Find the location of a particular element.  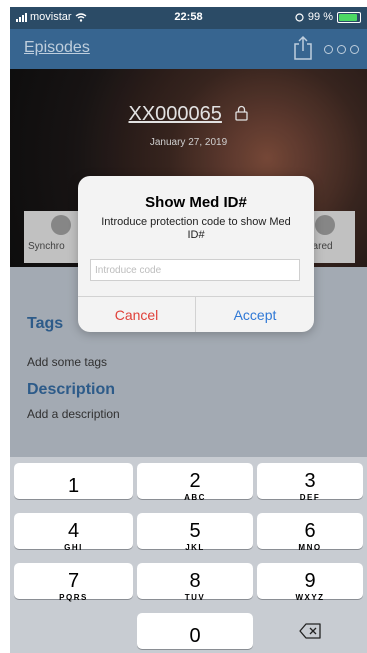

dialog-actions: Cancel Accept is located at coordinates (196, 314).